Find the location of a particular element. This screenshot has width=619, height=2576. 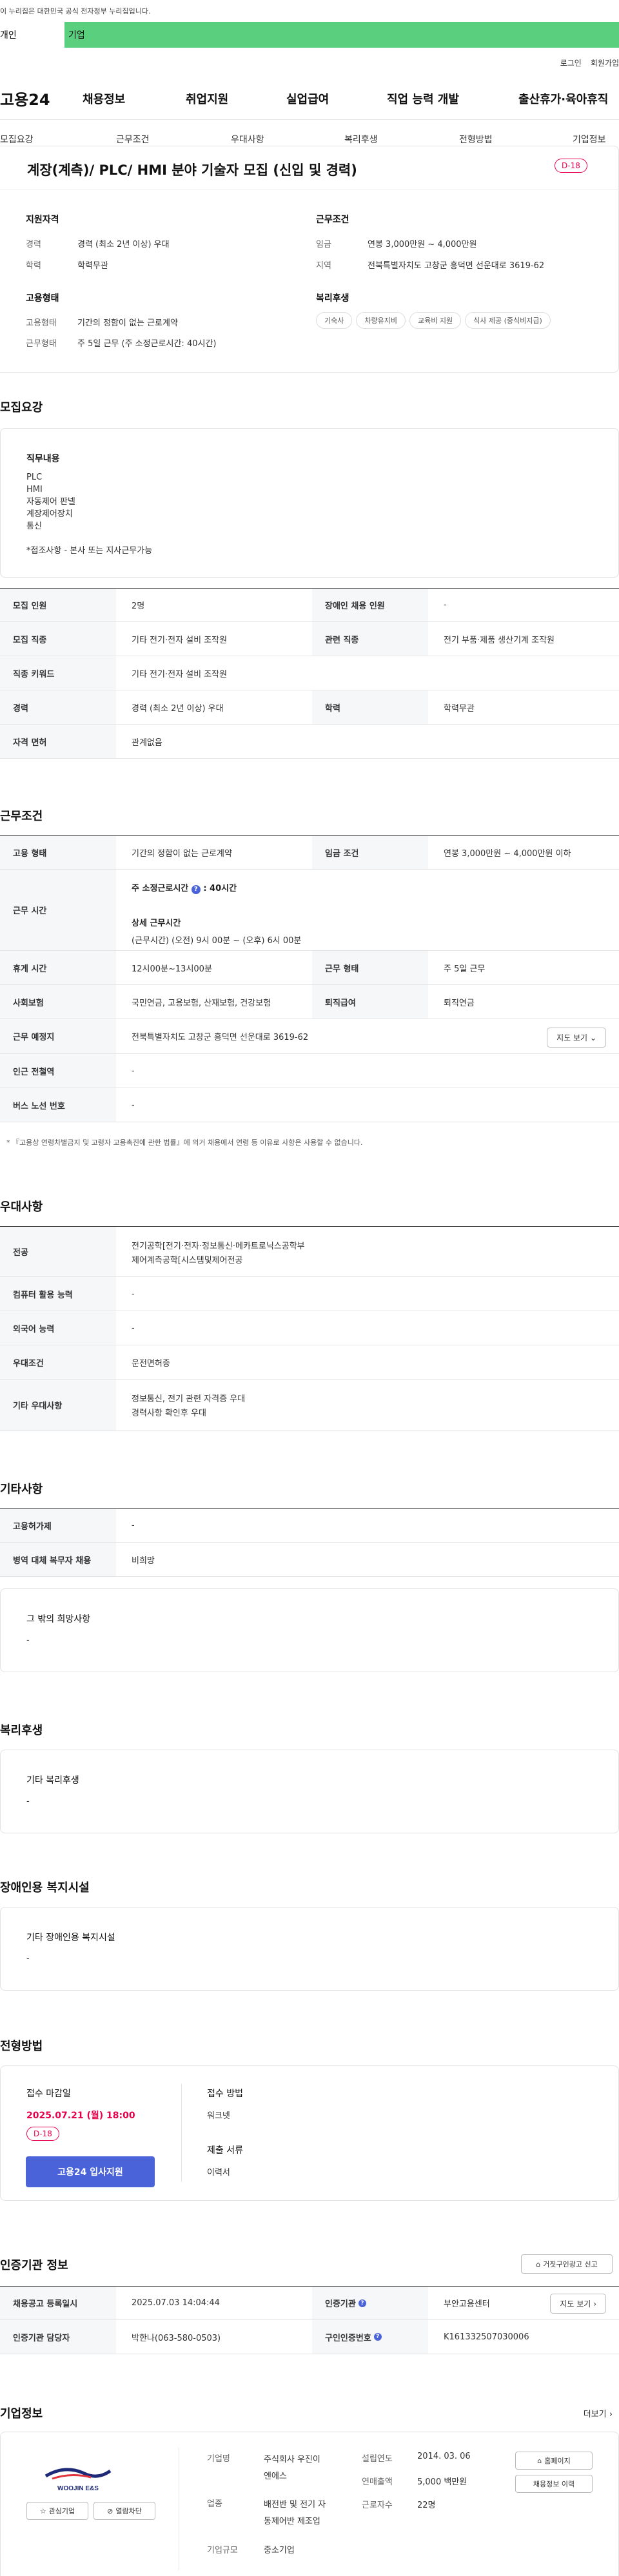

favorite-company-button: ☆ 관심기업 is located at coordinates (57, 2511).